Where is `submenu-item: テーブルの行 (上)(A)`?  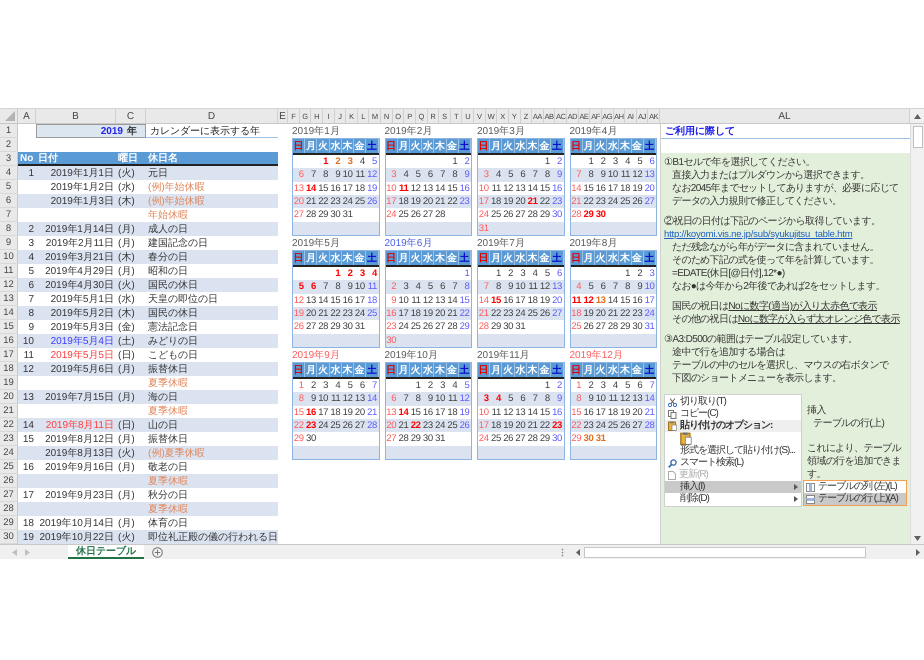 submenu-item: テーブルの行 (上)(A) is located at coordinates (855, 499).